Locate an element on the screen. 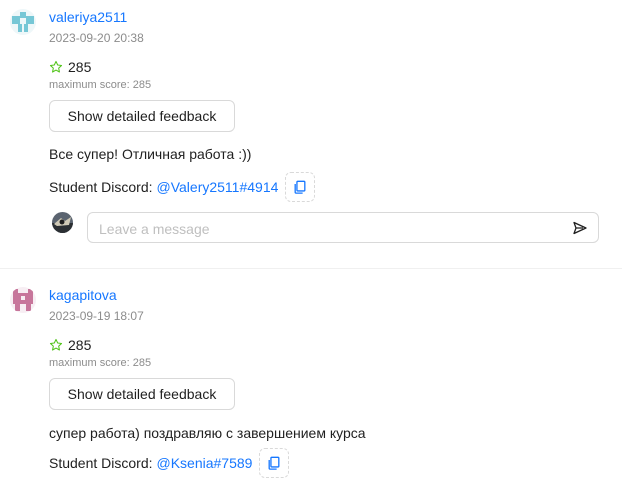  username-link: valeriya2511 is located at coordinates (88, 17).